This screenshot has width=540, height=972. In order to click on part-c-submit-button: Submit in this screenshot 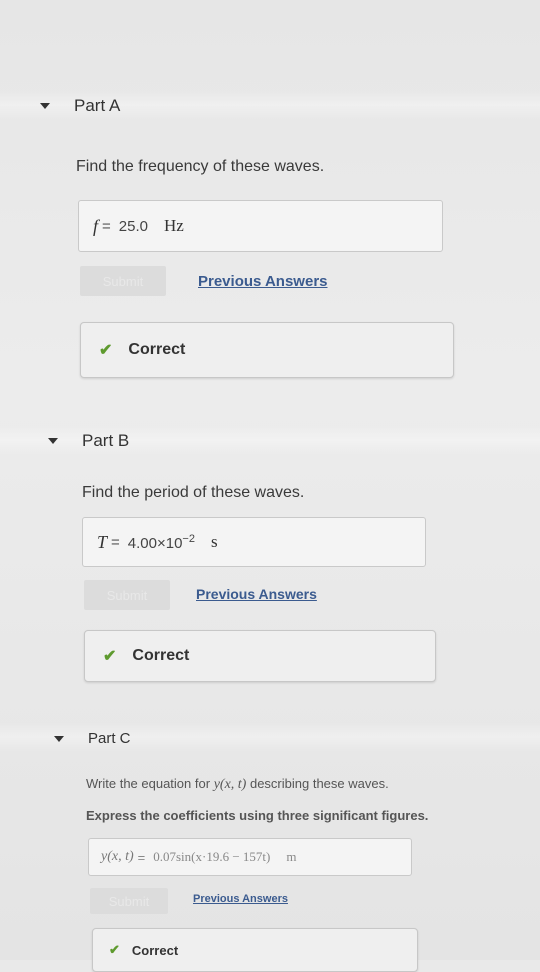, I will do `click(129, 901)`.